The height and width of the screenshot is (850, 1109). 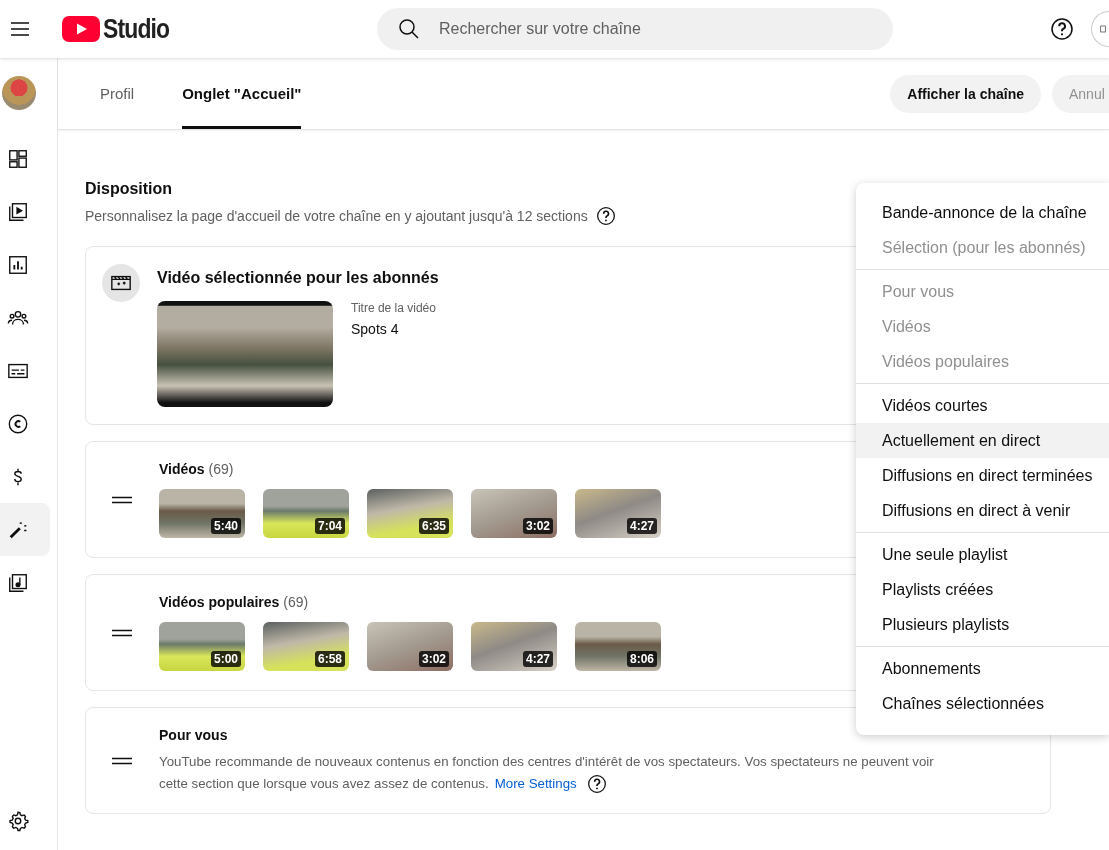 I want to click on video-duration: 6:58, so click(x=329, y=659).